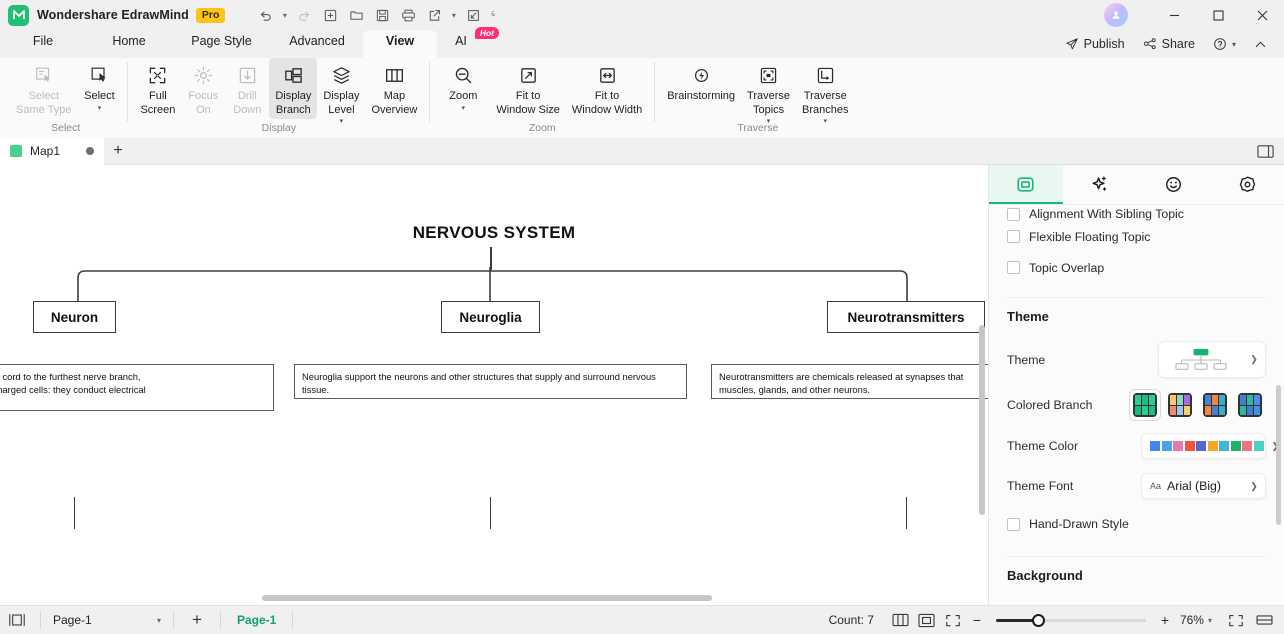 This screenshot has width=1284, height=634. I want to click on current-page-name: Page-1, so click(256, 620).